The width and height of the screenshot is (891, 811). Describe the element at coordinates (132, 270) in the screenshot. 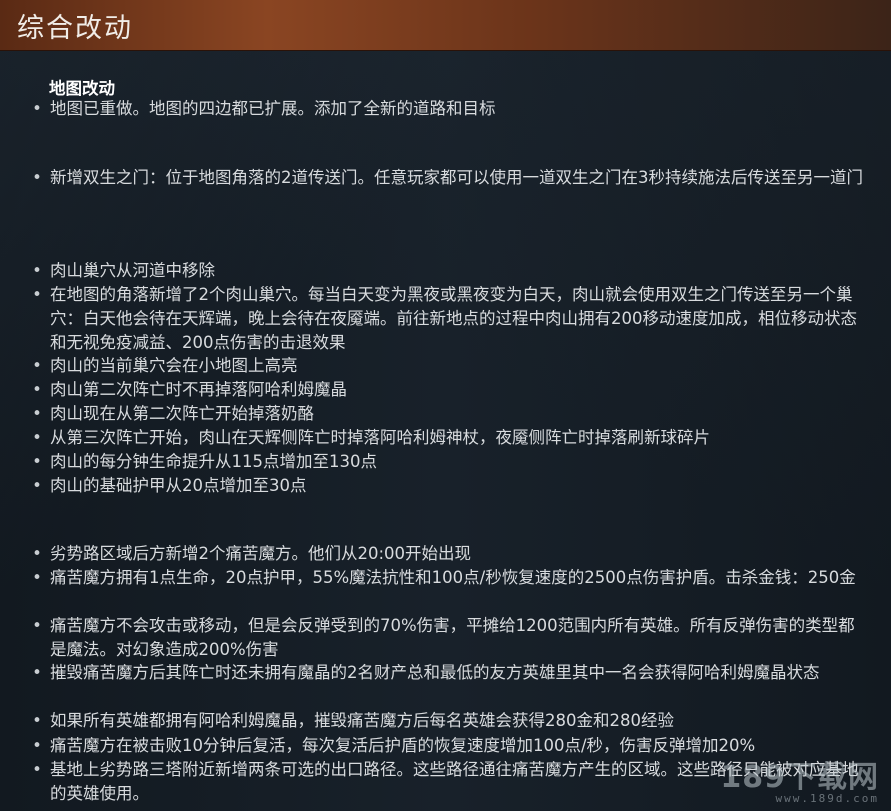

I see `list-item-text: 肉山巢穴从河道中移除` at that location.